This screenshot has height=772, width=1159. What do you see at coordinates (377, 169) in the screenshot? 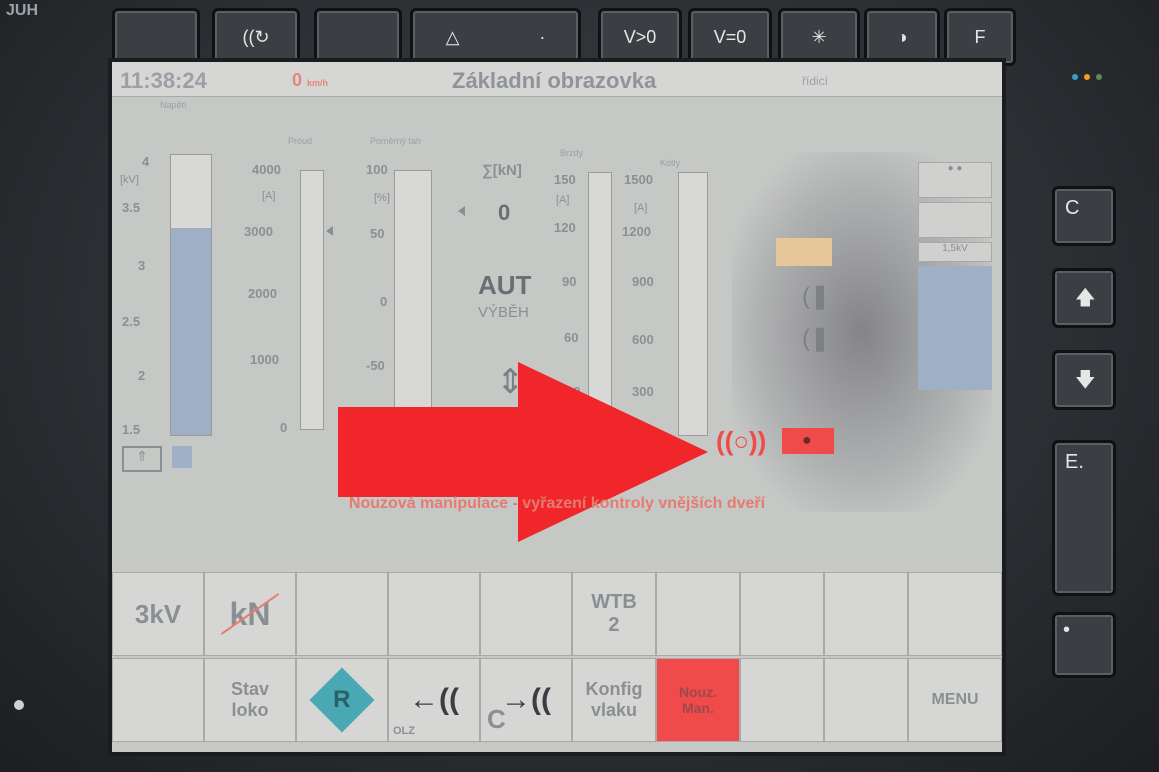
I see `tah-tick: 100` at bounding box center [377, 169].